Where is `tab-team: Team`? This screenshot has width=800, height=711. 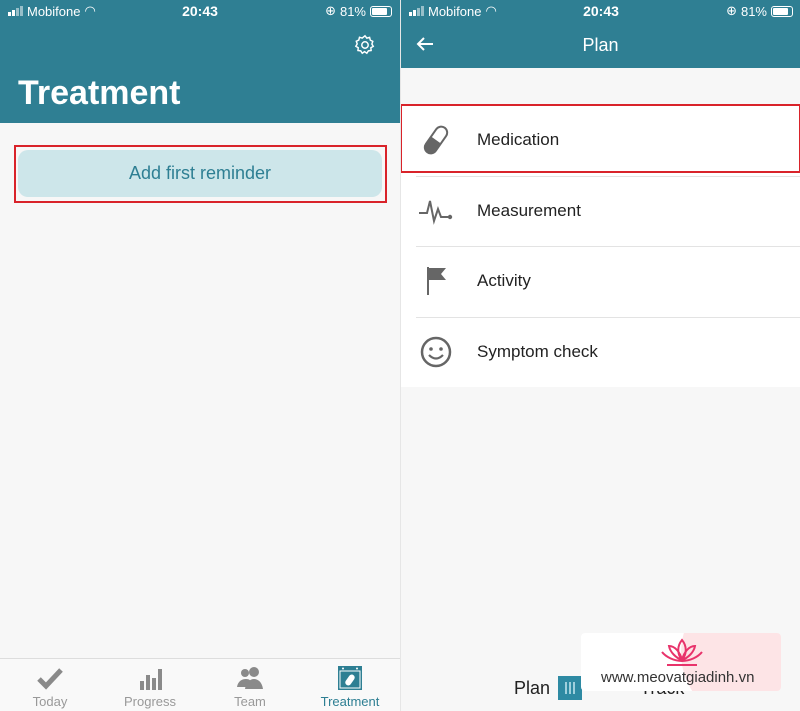 tab-team: Team is located at coordinates (250, 685).